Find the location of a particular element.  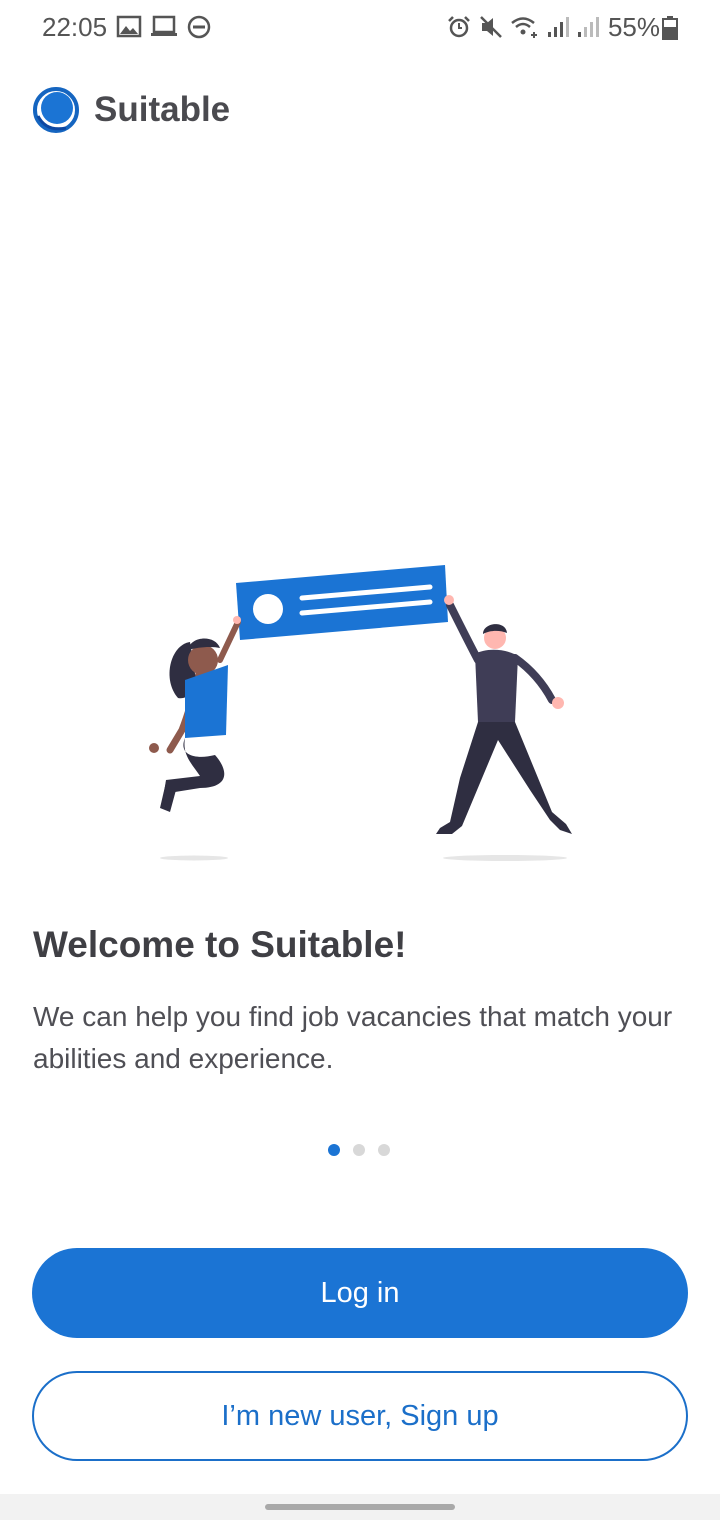

mute-icon is located at coordinates (491, 27).